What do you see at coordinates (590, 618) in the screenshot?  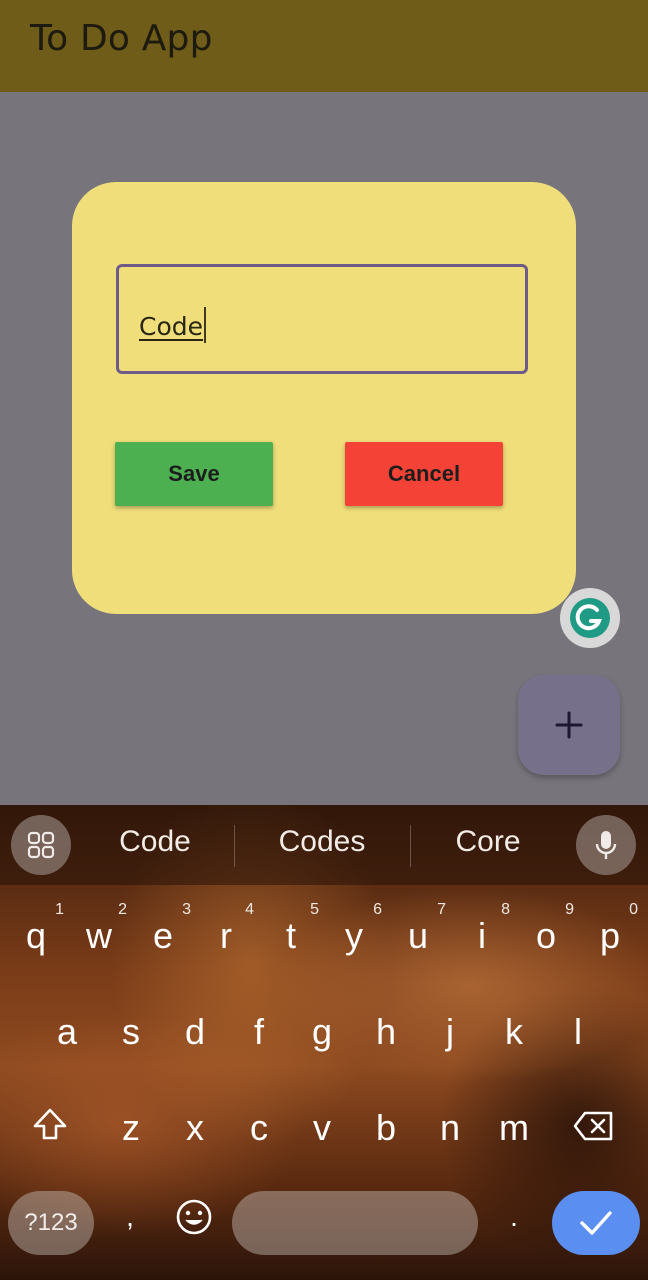 I see `grammarly-icon` at bounding box center [590, 618].